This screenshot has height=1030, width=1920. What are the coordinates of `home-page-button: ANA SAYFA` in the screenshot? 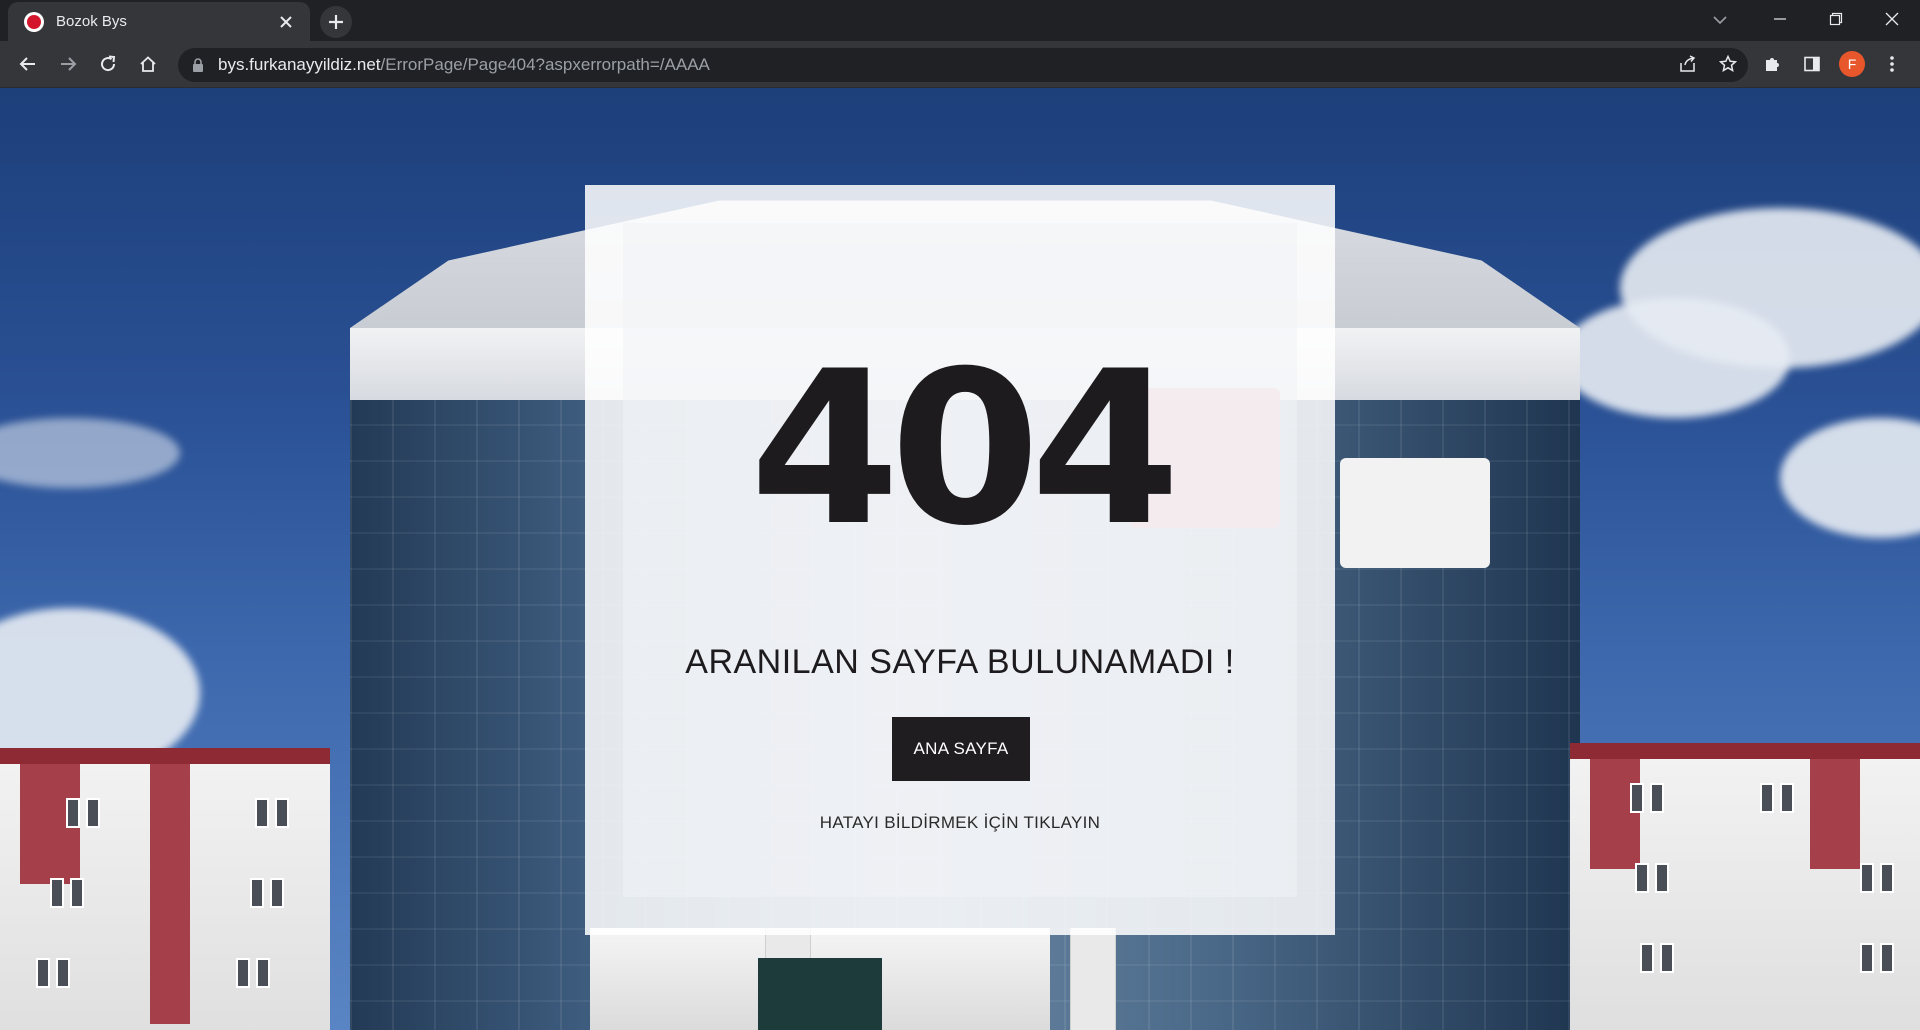 It's located at (961, 749).